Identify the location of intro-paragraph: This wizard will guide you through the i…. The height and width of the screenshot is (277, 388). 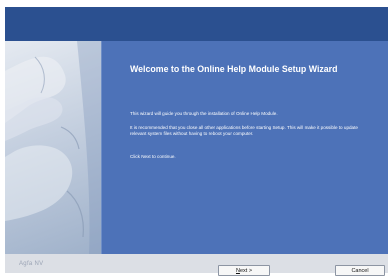
(204, 113).